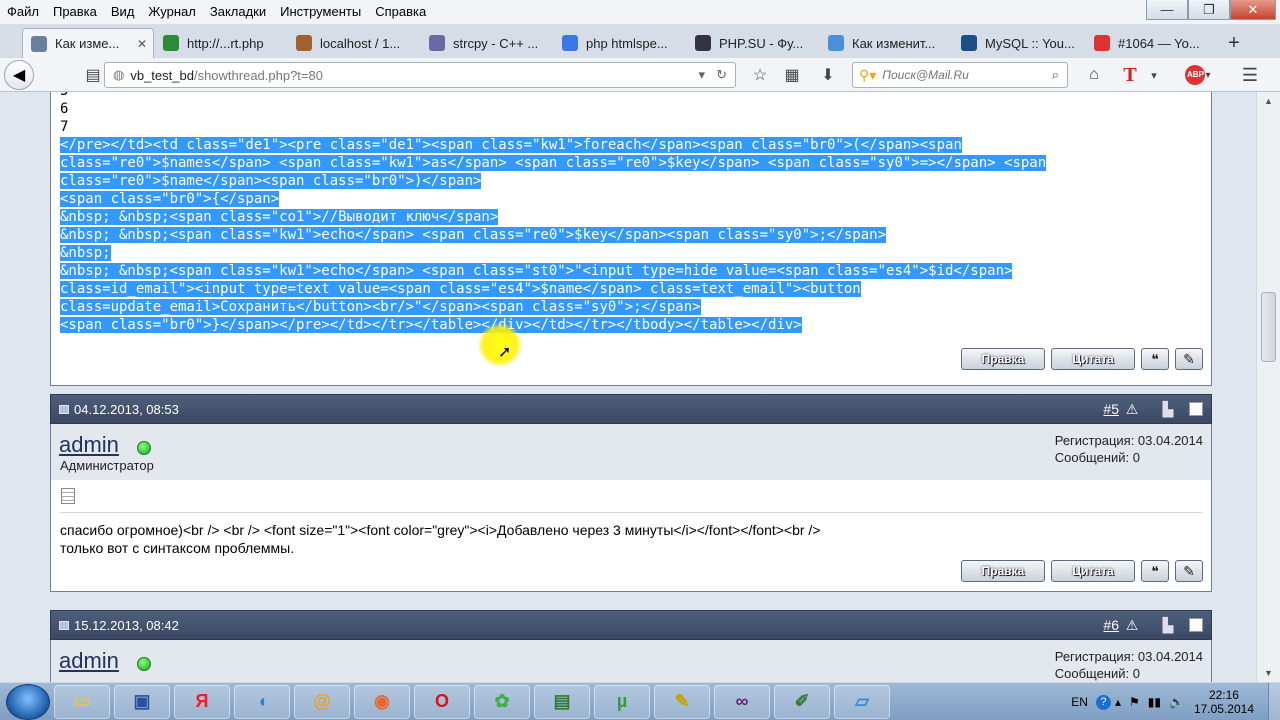 Image resolution: width=1280 pixels, height=720 pixels. What do you see at coordinates (1128, 440) in the screenshot?
I see `registration-date: Регистрация: 03.04.2014` at bounding box center [1128, 440].